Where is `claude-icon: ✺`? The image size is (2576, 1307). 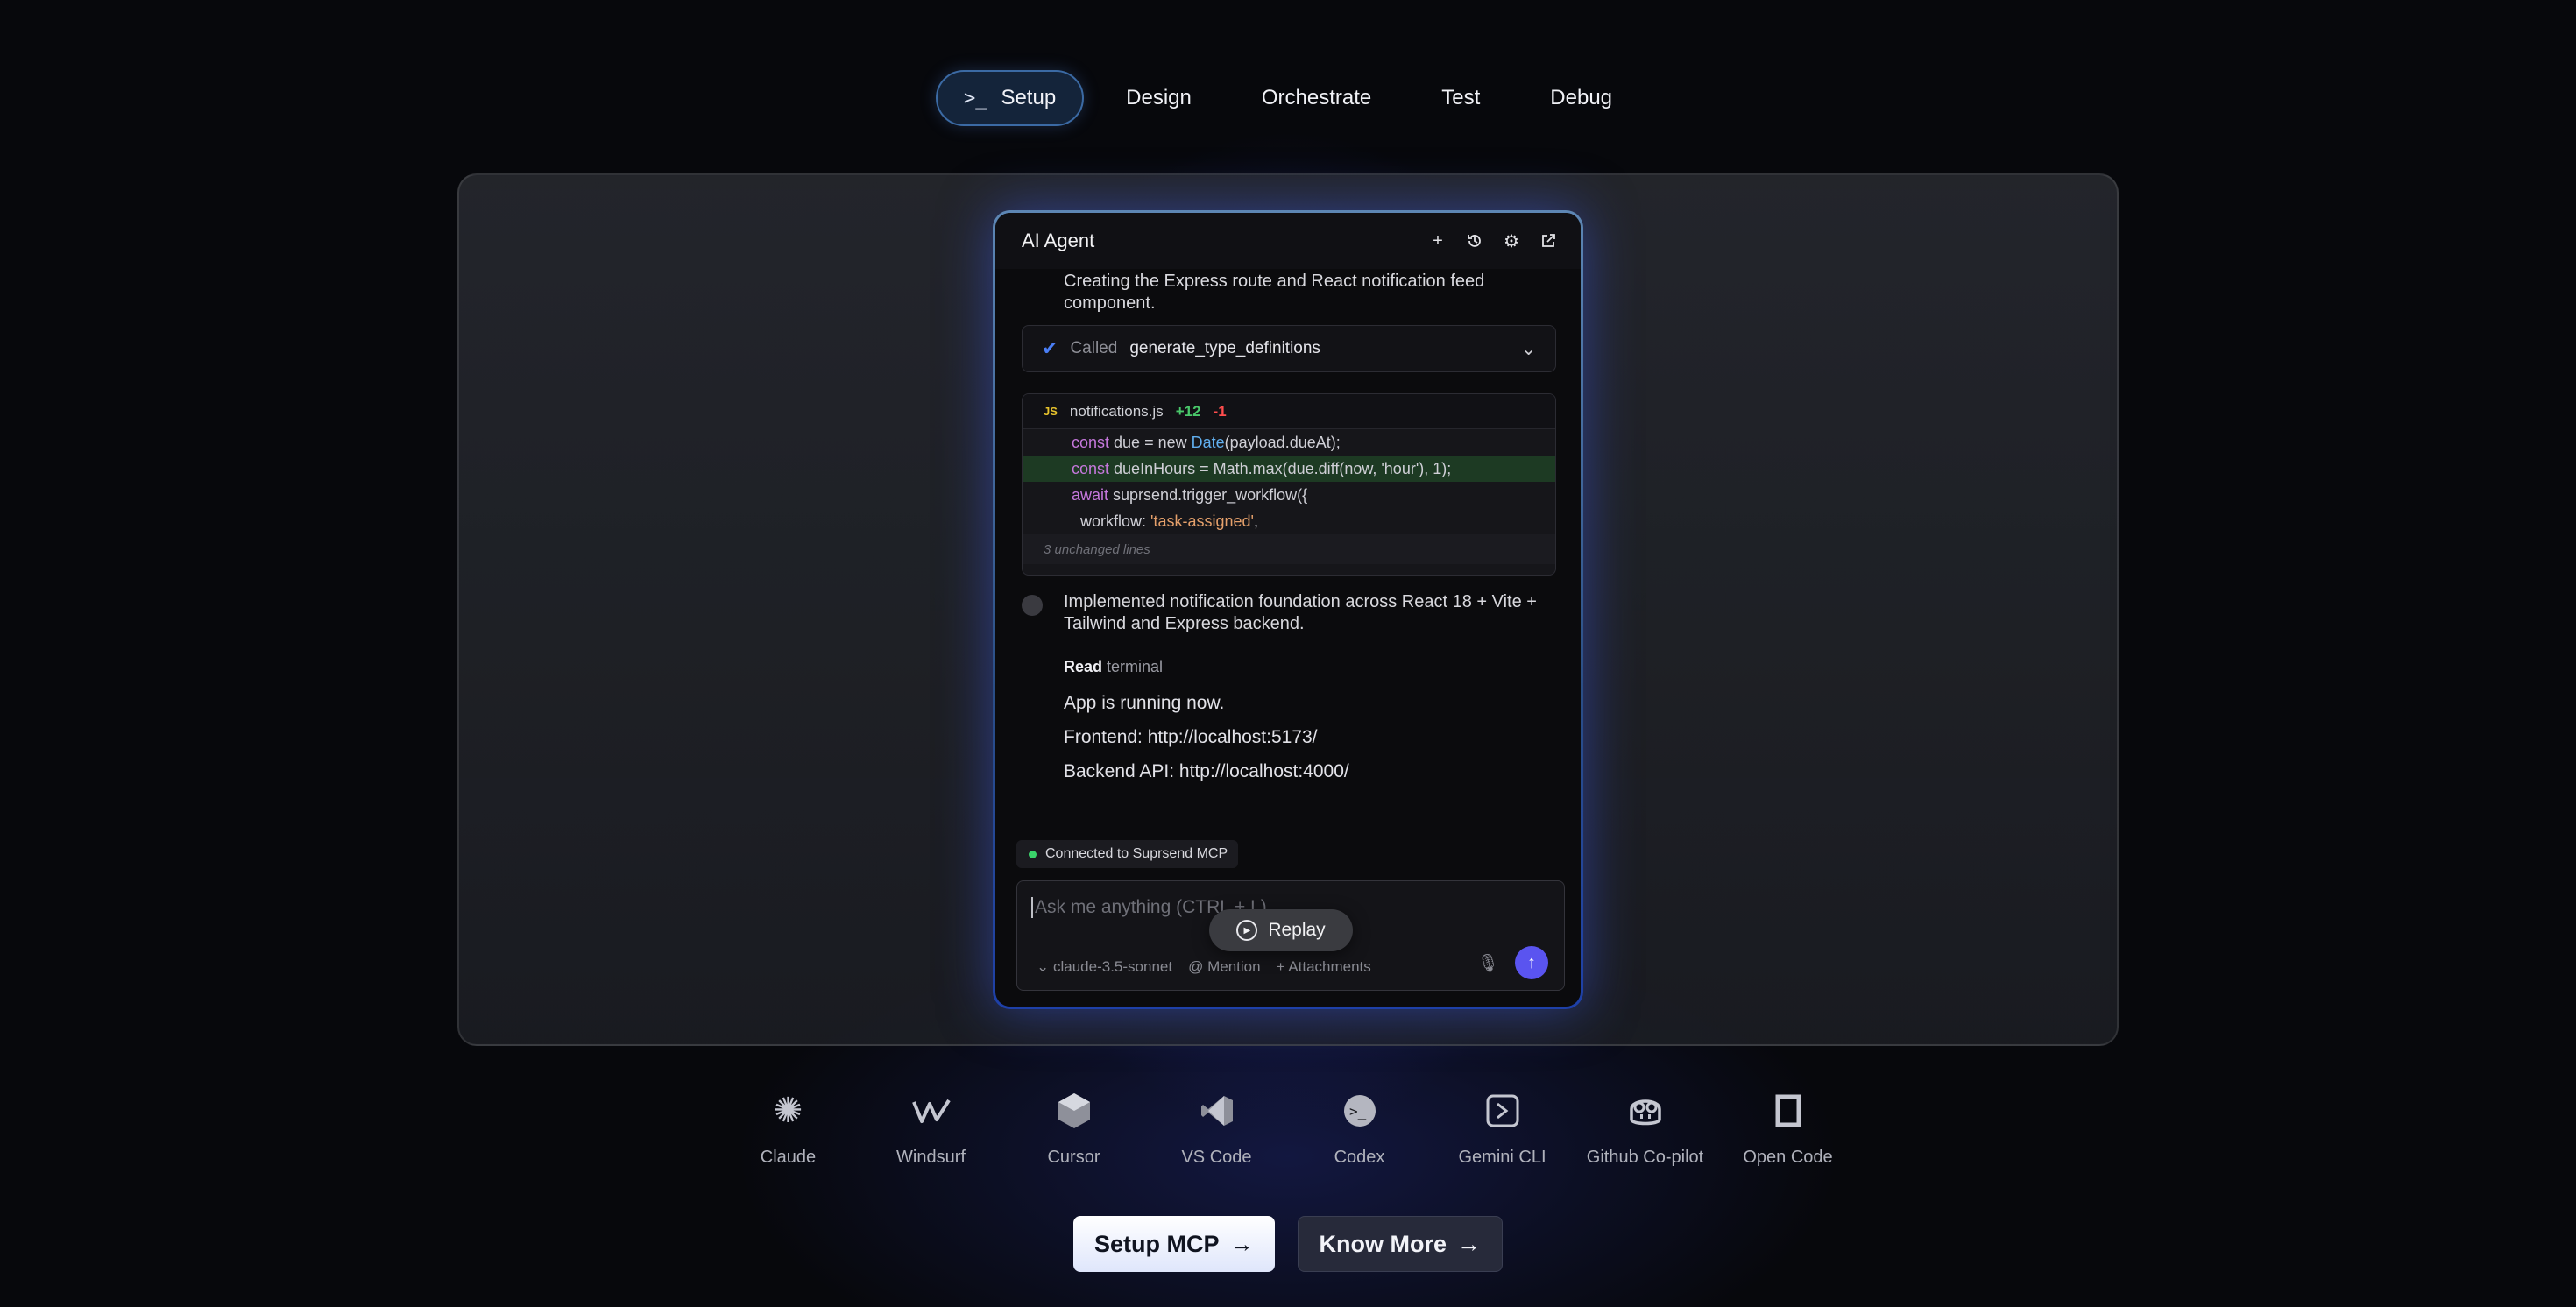
claude-icon: ✺ is located at coordinates (788, 1111).